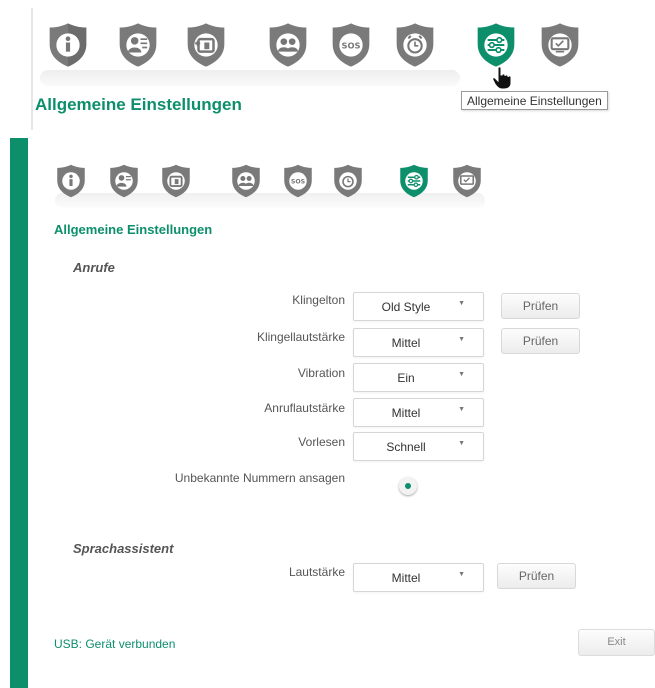 The height and width of the screenshot is (688, 655). Describe the element at coordinates (133, 229) in the screenshot. I see `page-title: Allgemeine Einstellungen` at that location.